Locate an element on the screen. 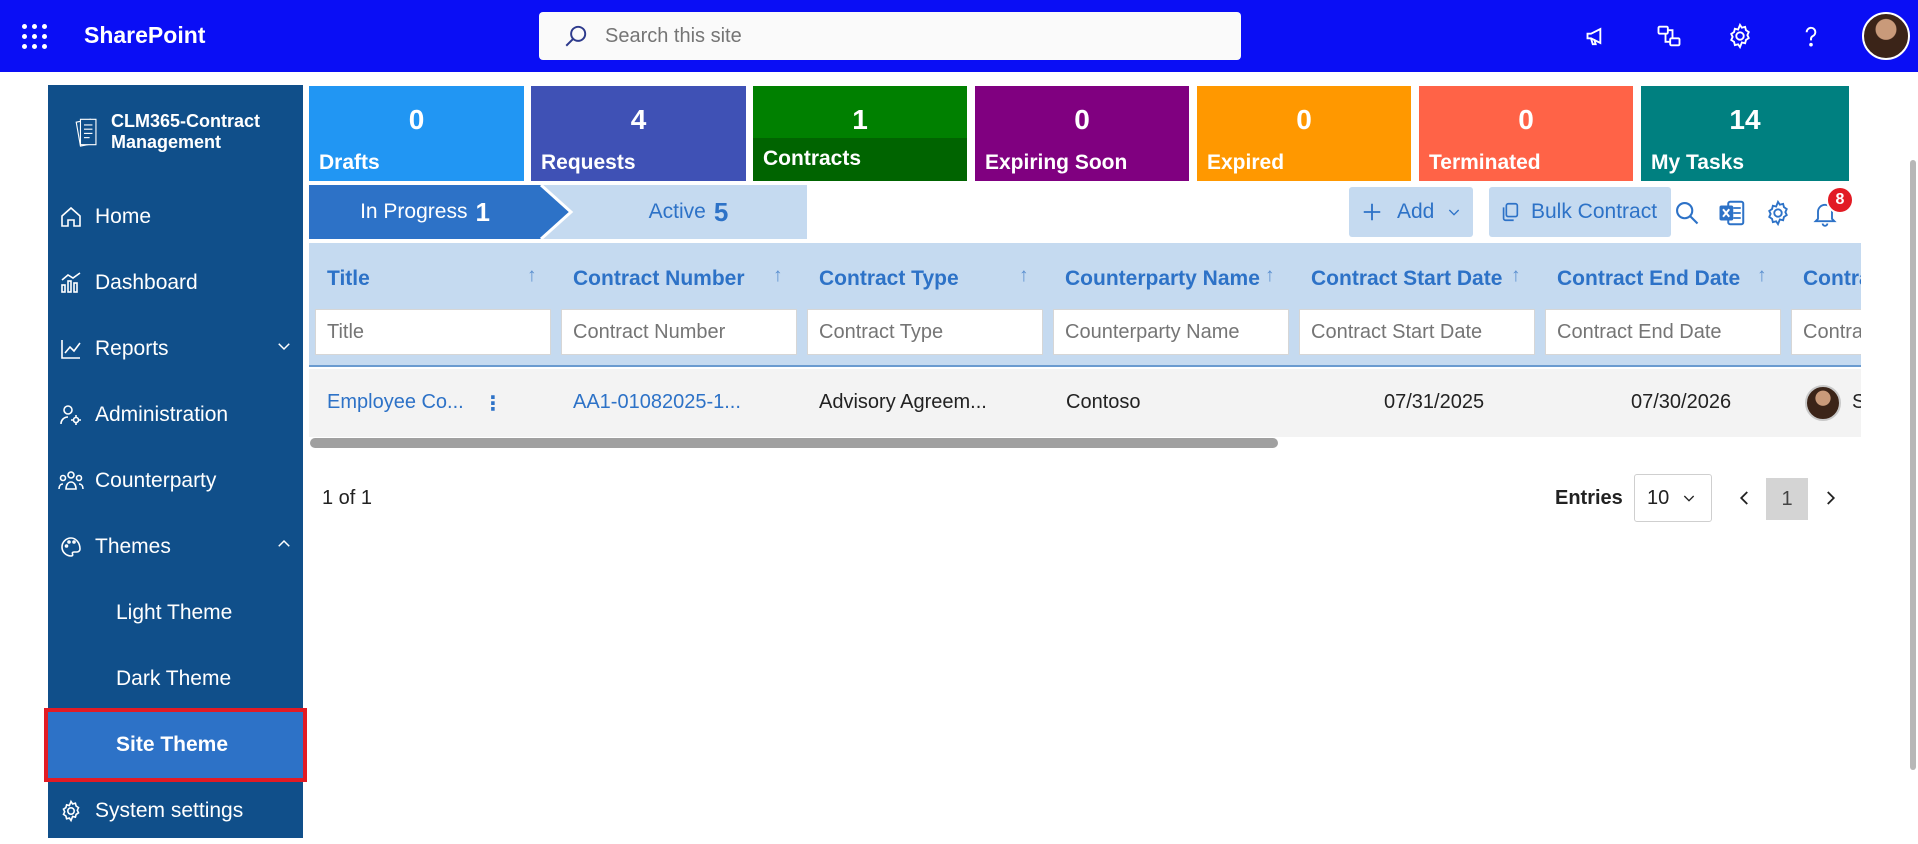 The image size is (1918, 844). tile-expired: 0 Expired is located at coordinates (1304, 133).